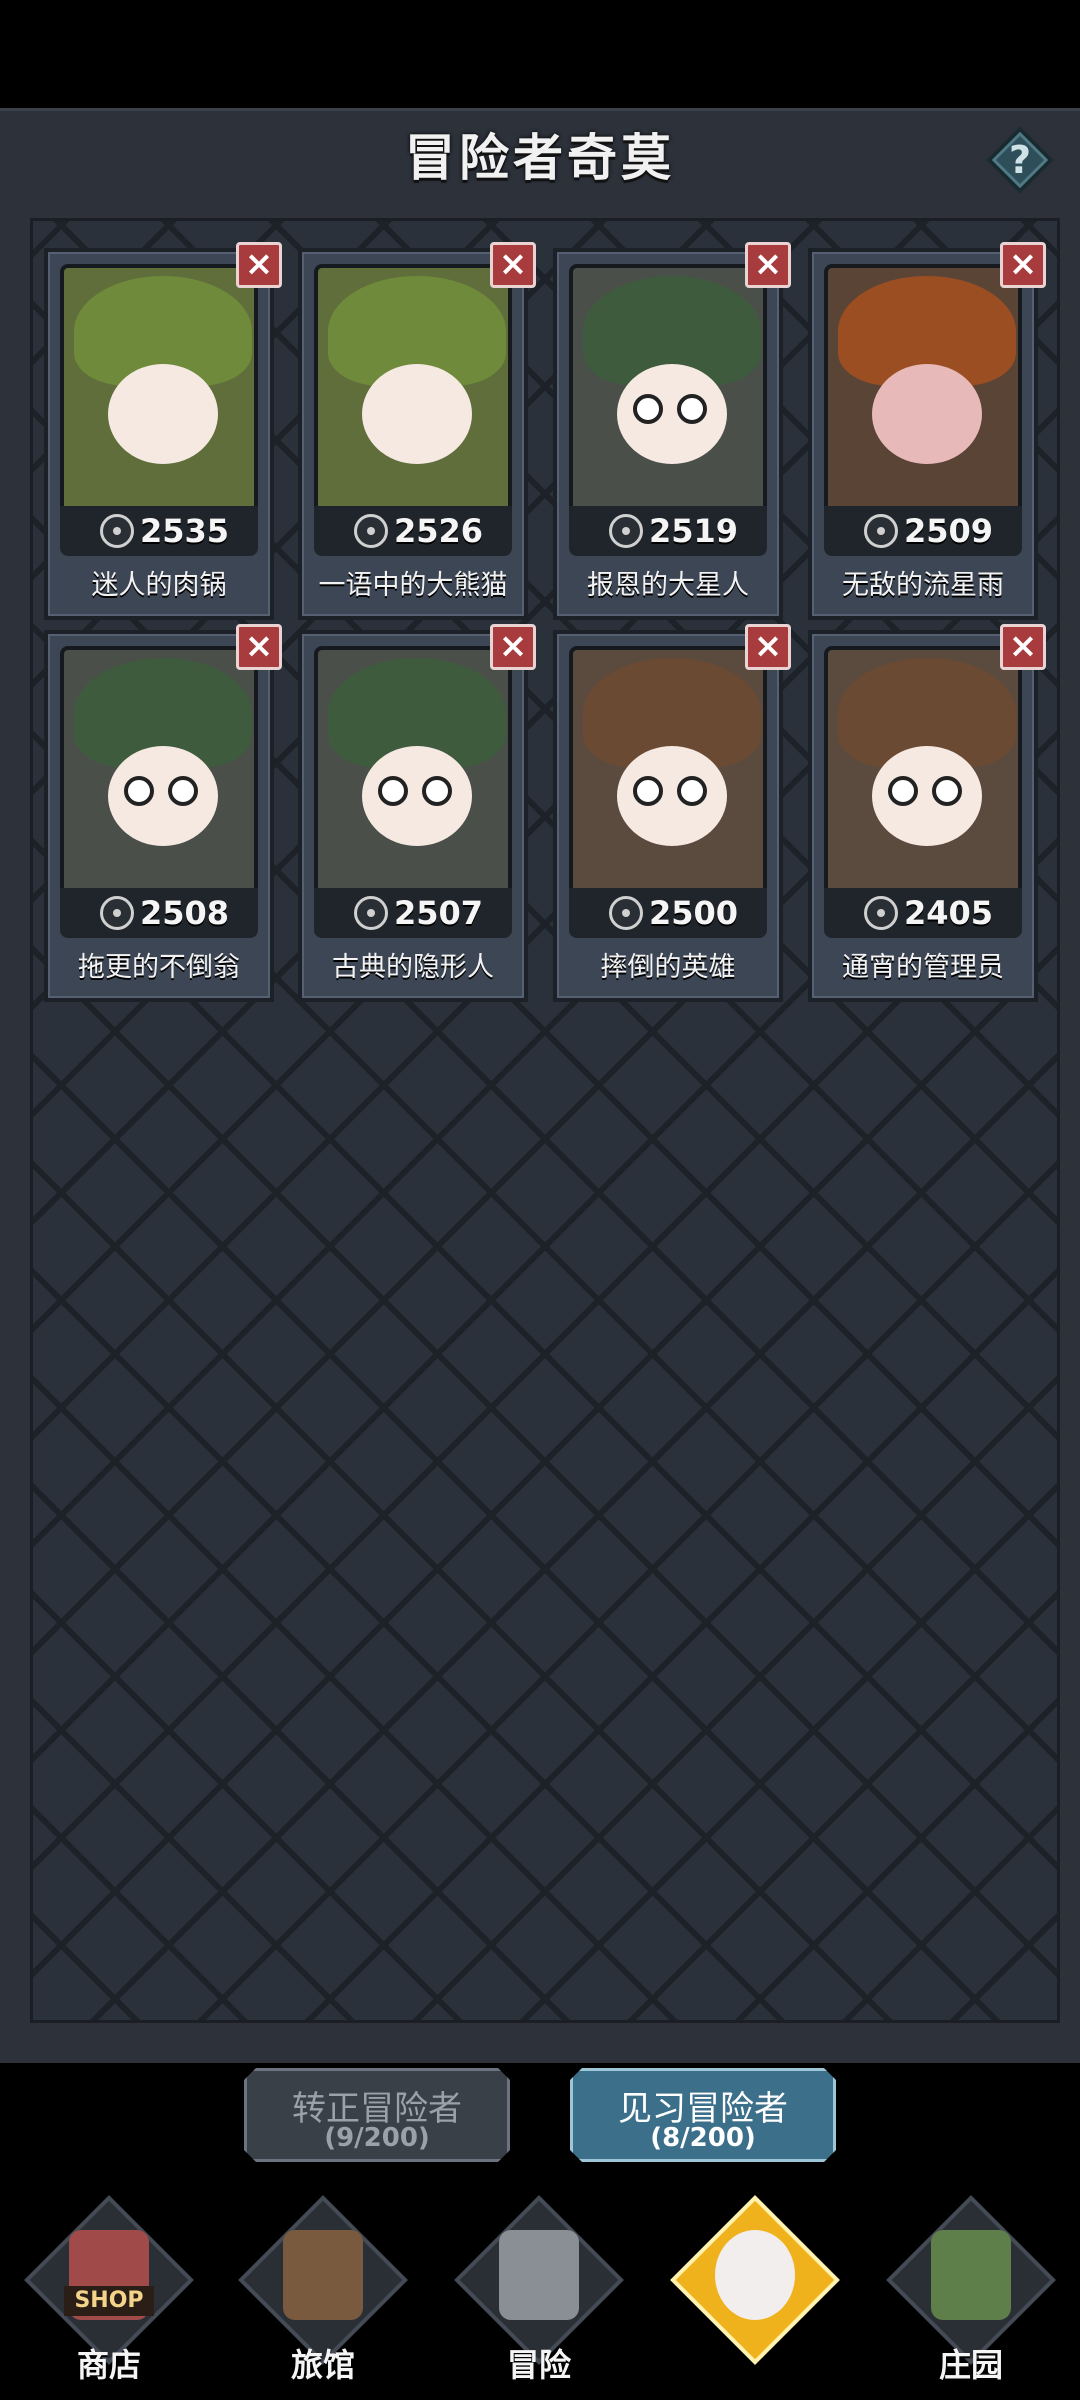 This screenshot has height=2400, width=1080. I want to click on nav-adventurers, so click(755, 2297).